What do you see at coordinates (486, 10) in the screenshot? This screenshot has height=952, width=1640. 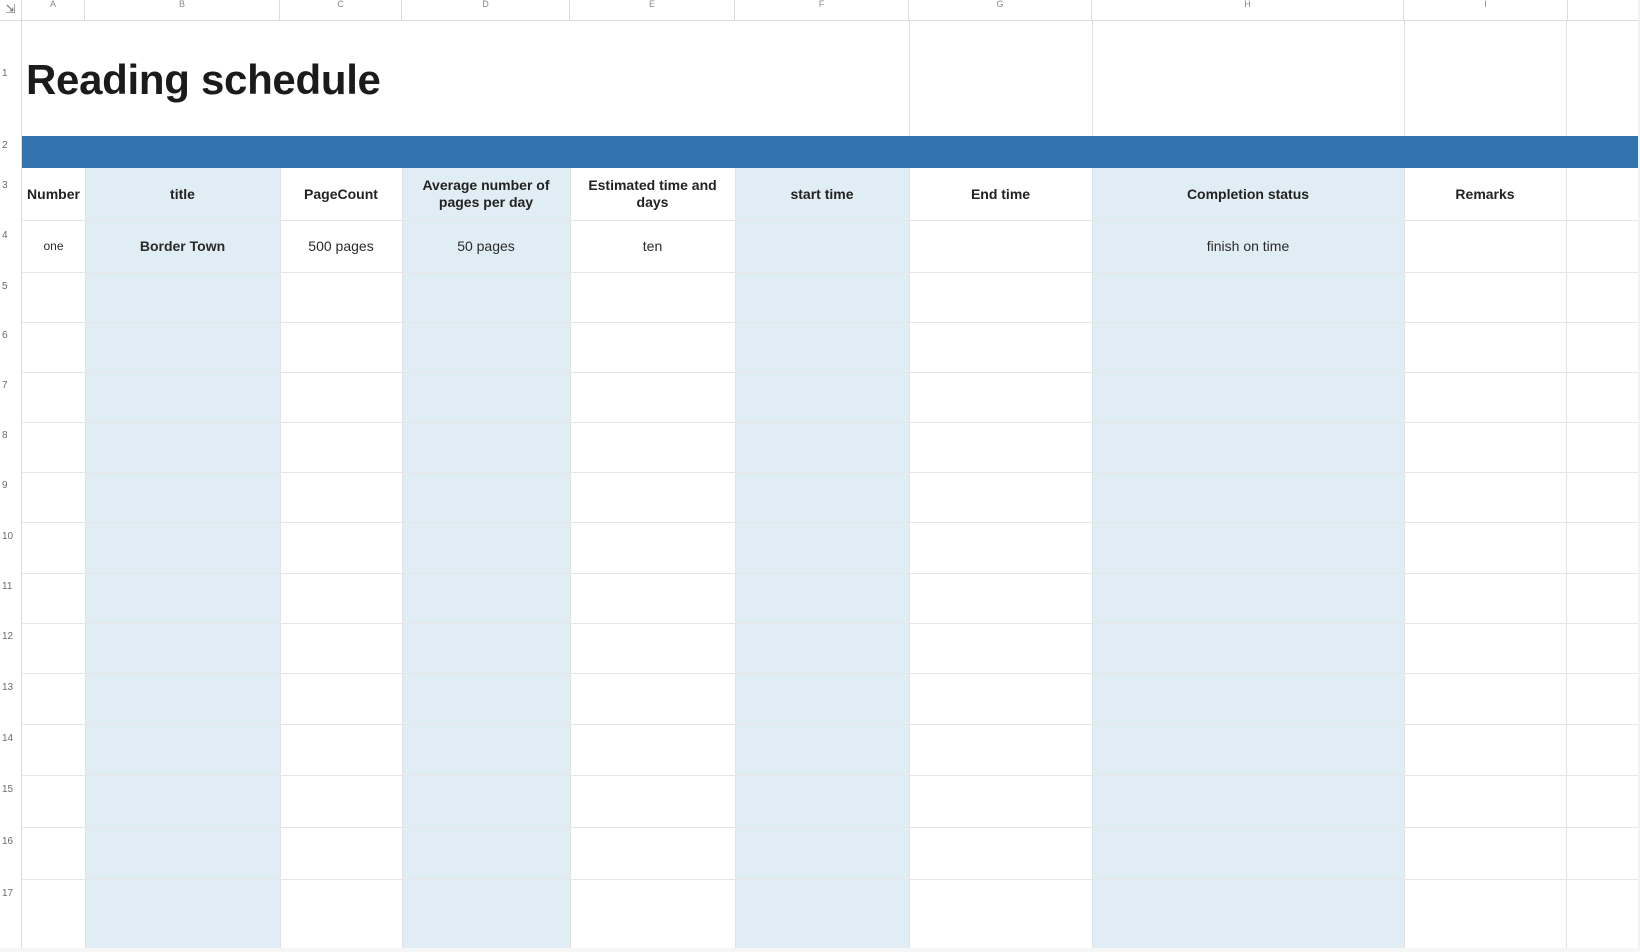 I see `column-header-d: D` at bounding box center [486, 10].